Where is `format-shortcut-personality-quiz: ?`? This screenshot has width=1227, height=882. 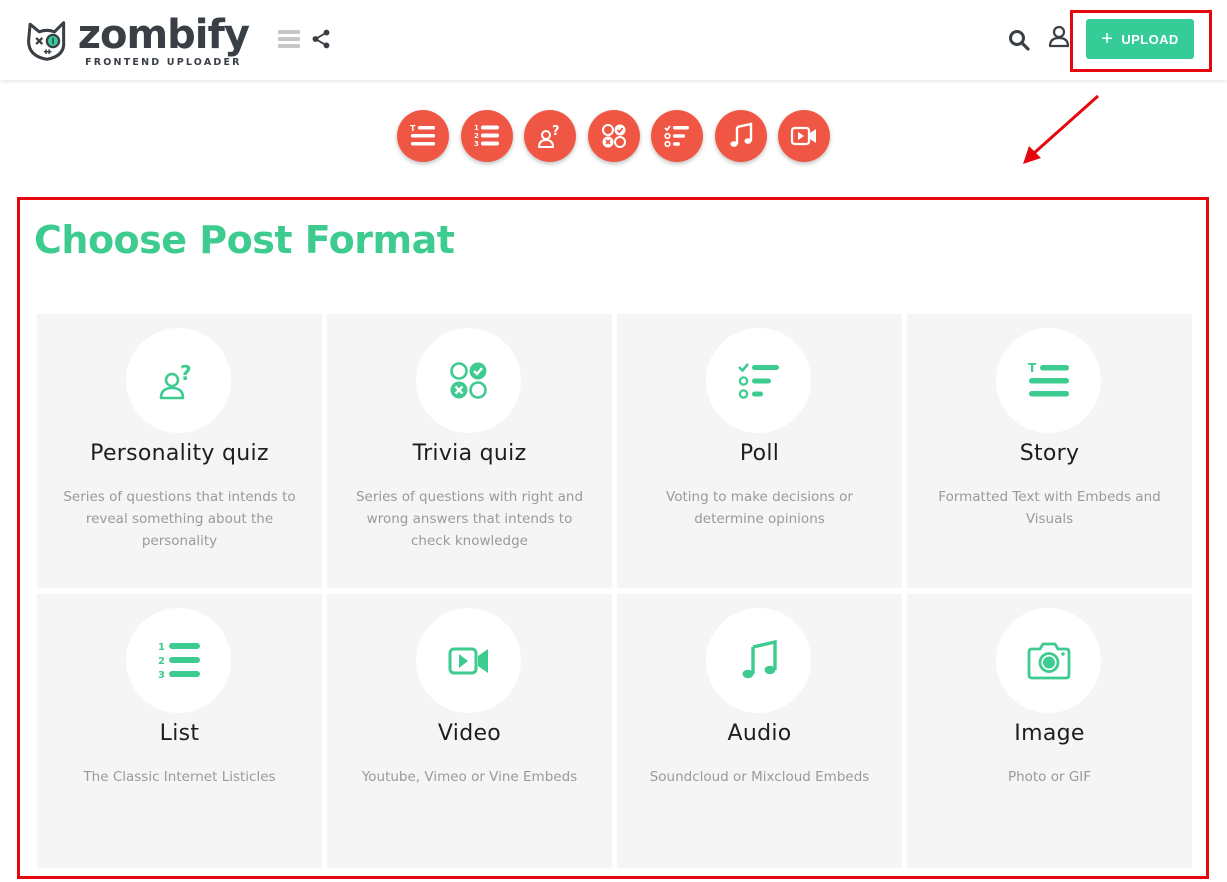 format-shortcut-personality-quiz: ? is located at coordinates (550, 136).